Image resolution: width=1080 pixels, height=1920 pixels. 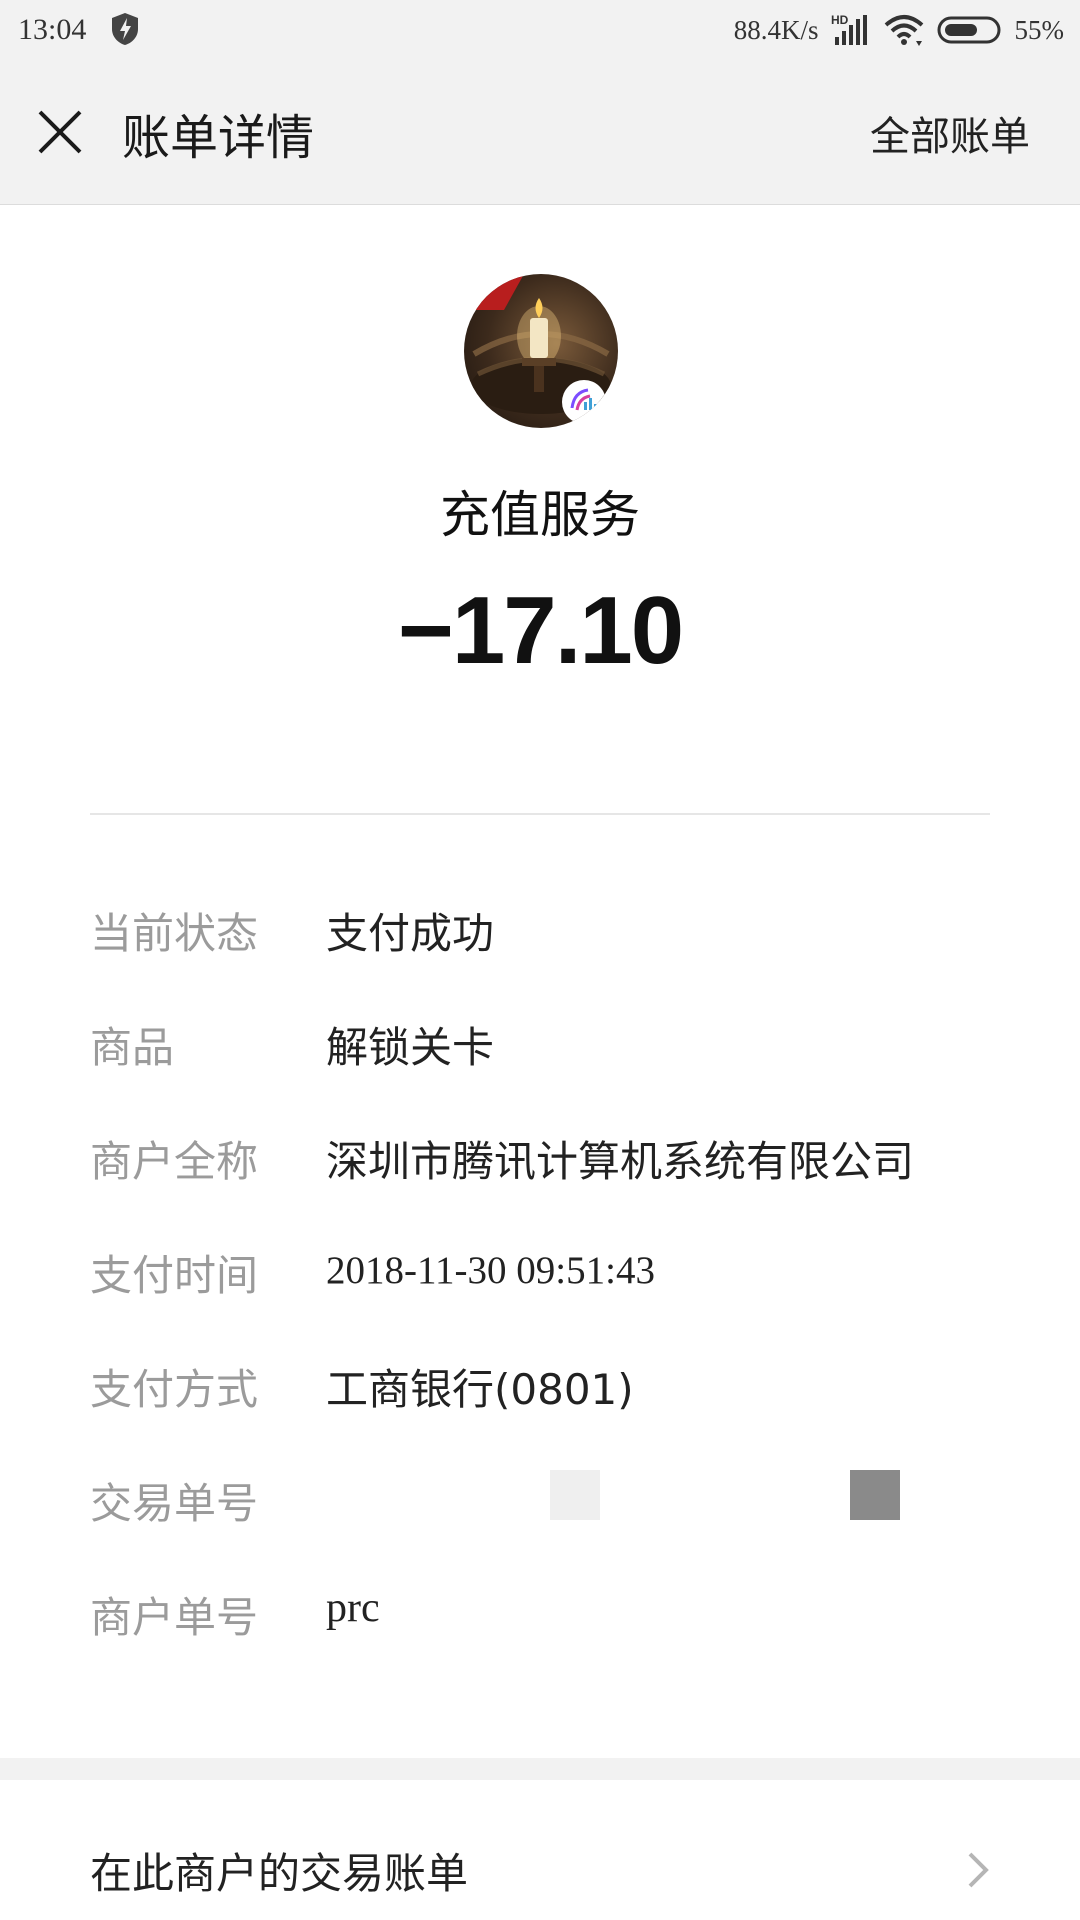 I want to click on status-time: 13:04, so click(x=52, y=29).